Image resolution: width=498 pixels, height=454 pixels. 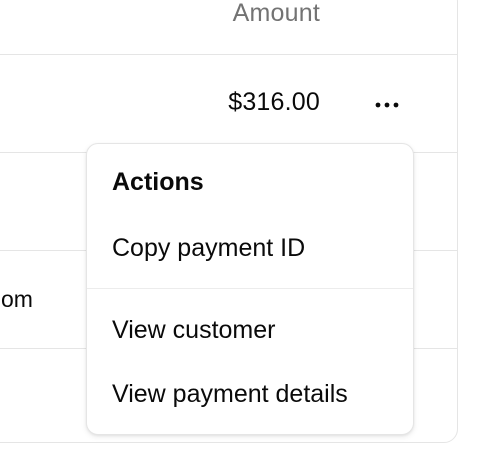 I want to click on menu-item-view-customer: View customer, so click(x=250, y=330).